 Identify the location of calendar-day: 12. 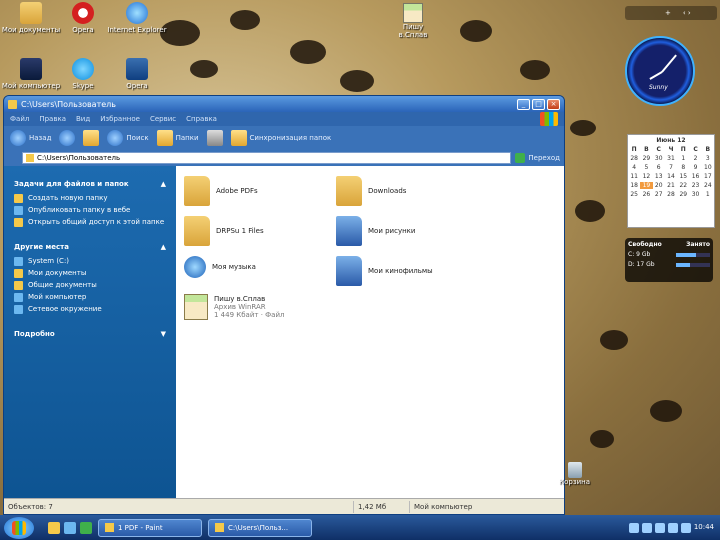
(646, 176).